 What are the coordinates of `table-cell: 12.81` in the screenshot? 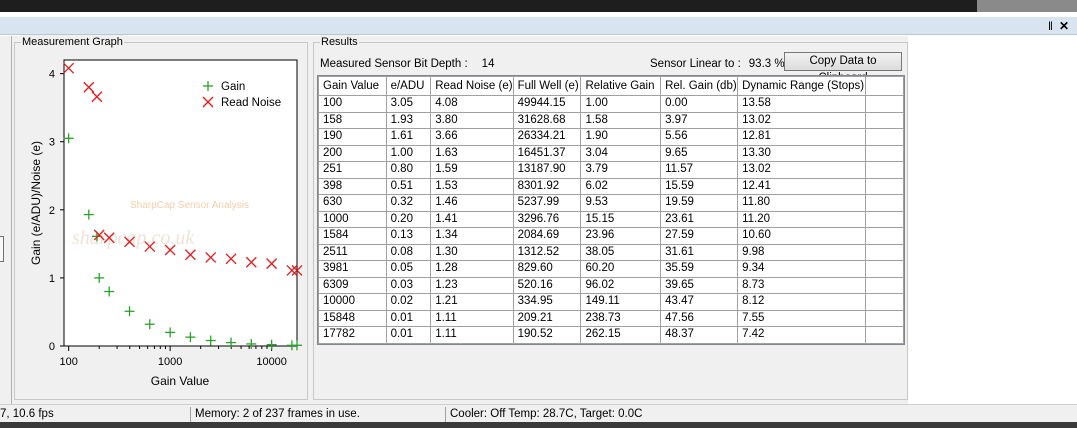 It's located at (801, 137).